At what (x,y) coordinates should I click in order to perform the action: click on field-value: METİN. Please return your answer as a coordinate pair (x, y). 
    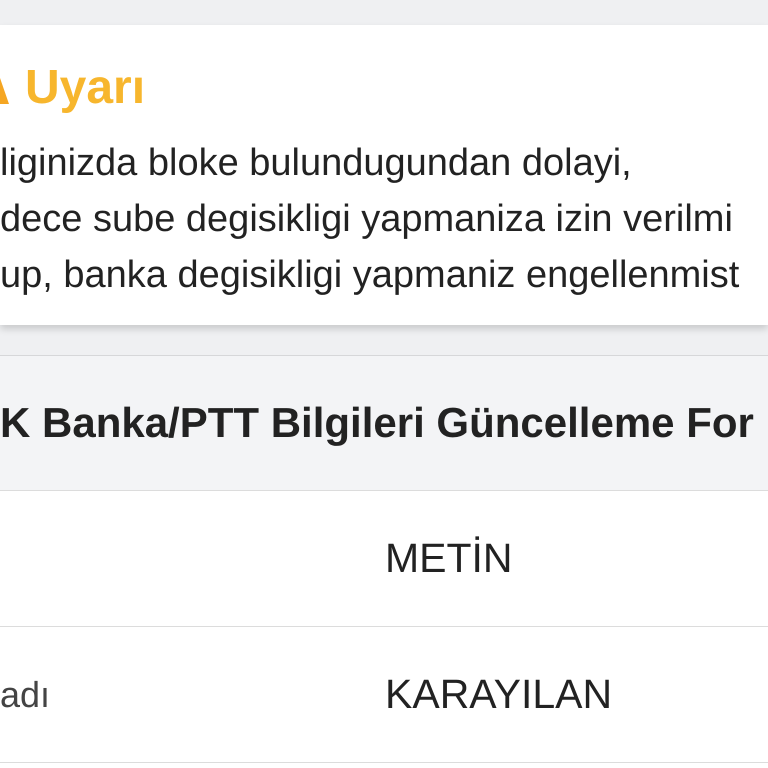
    Looking at the image, I should click on (449, 558).